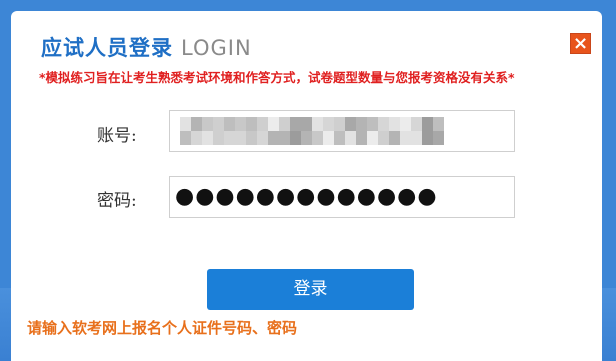  Describe the element at coordinates (306, 196) in the screenshot. I see `password-value: ●●●●●●●●●●●●●` at that location.